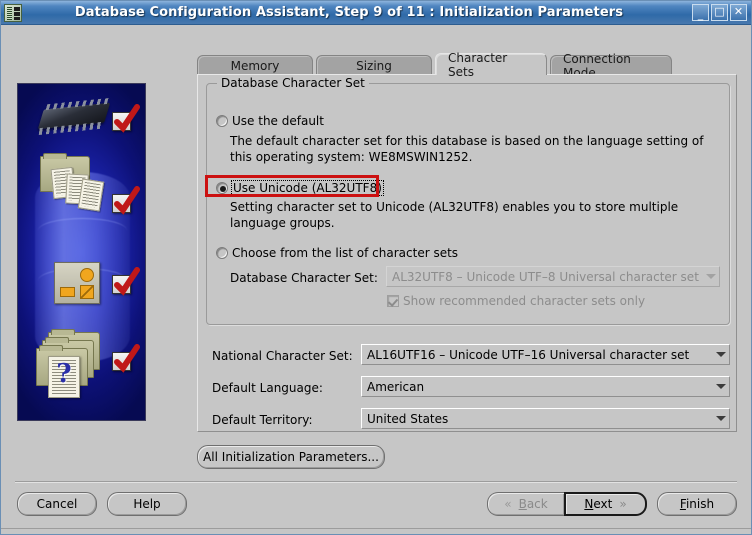 This screenshot has width=752, height=535. I want to click on default-language-value: American, so click(396, 386).